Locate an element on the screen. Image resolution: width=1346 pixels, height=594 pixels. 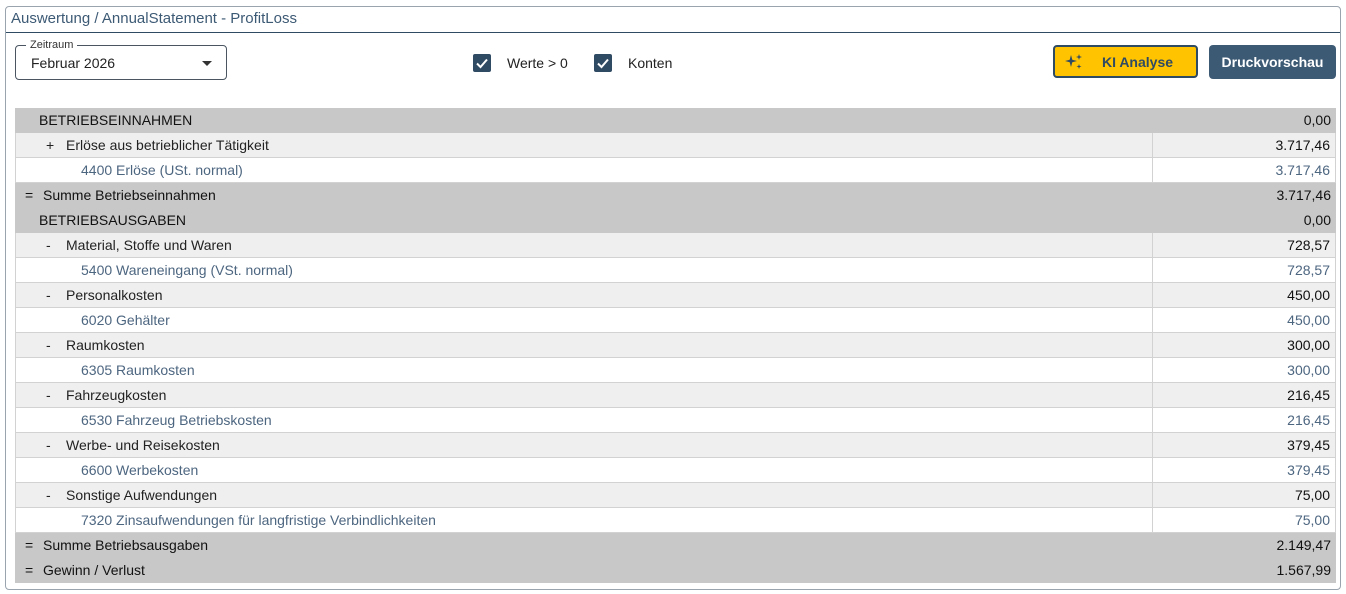
table-row: BETRIEBSEINNAHMEN 0,00 is located at coordinates (675, 120).